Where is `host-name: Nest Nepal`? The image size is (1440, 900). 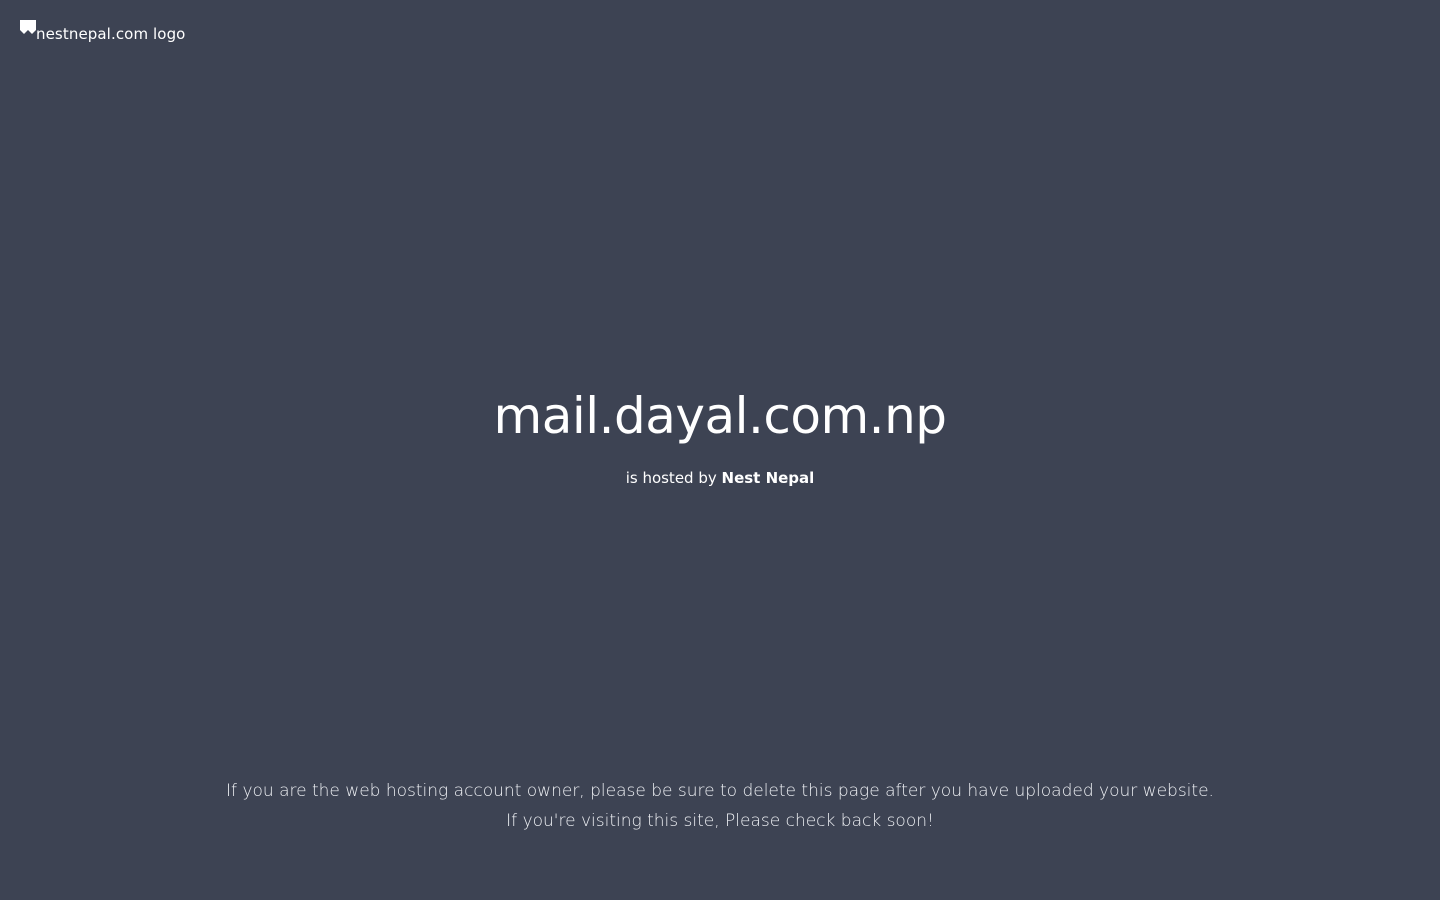
host-name: Nest Nepal is located at coordinates (768, 478).